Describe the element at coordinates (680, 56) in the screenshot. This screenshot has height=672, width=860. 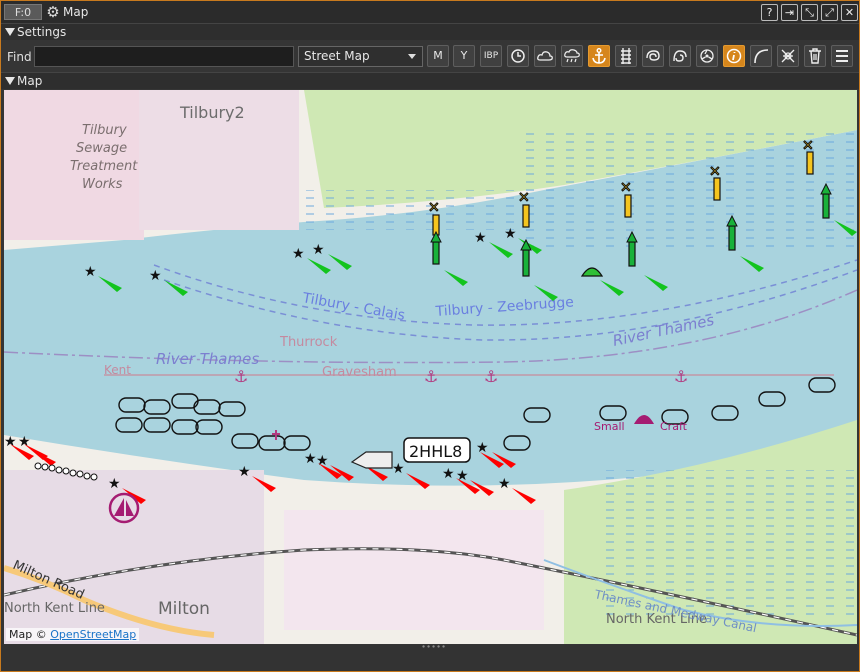
I see `steer-icon` at that location.